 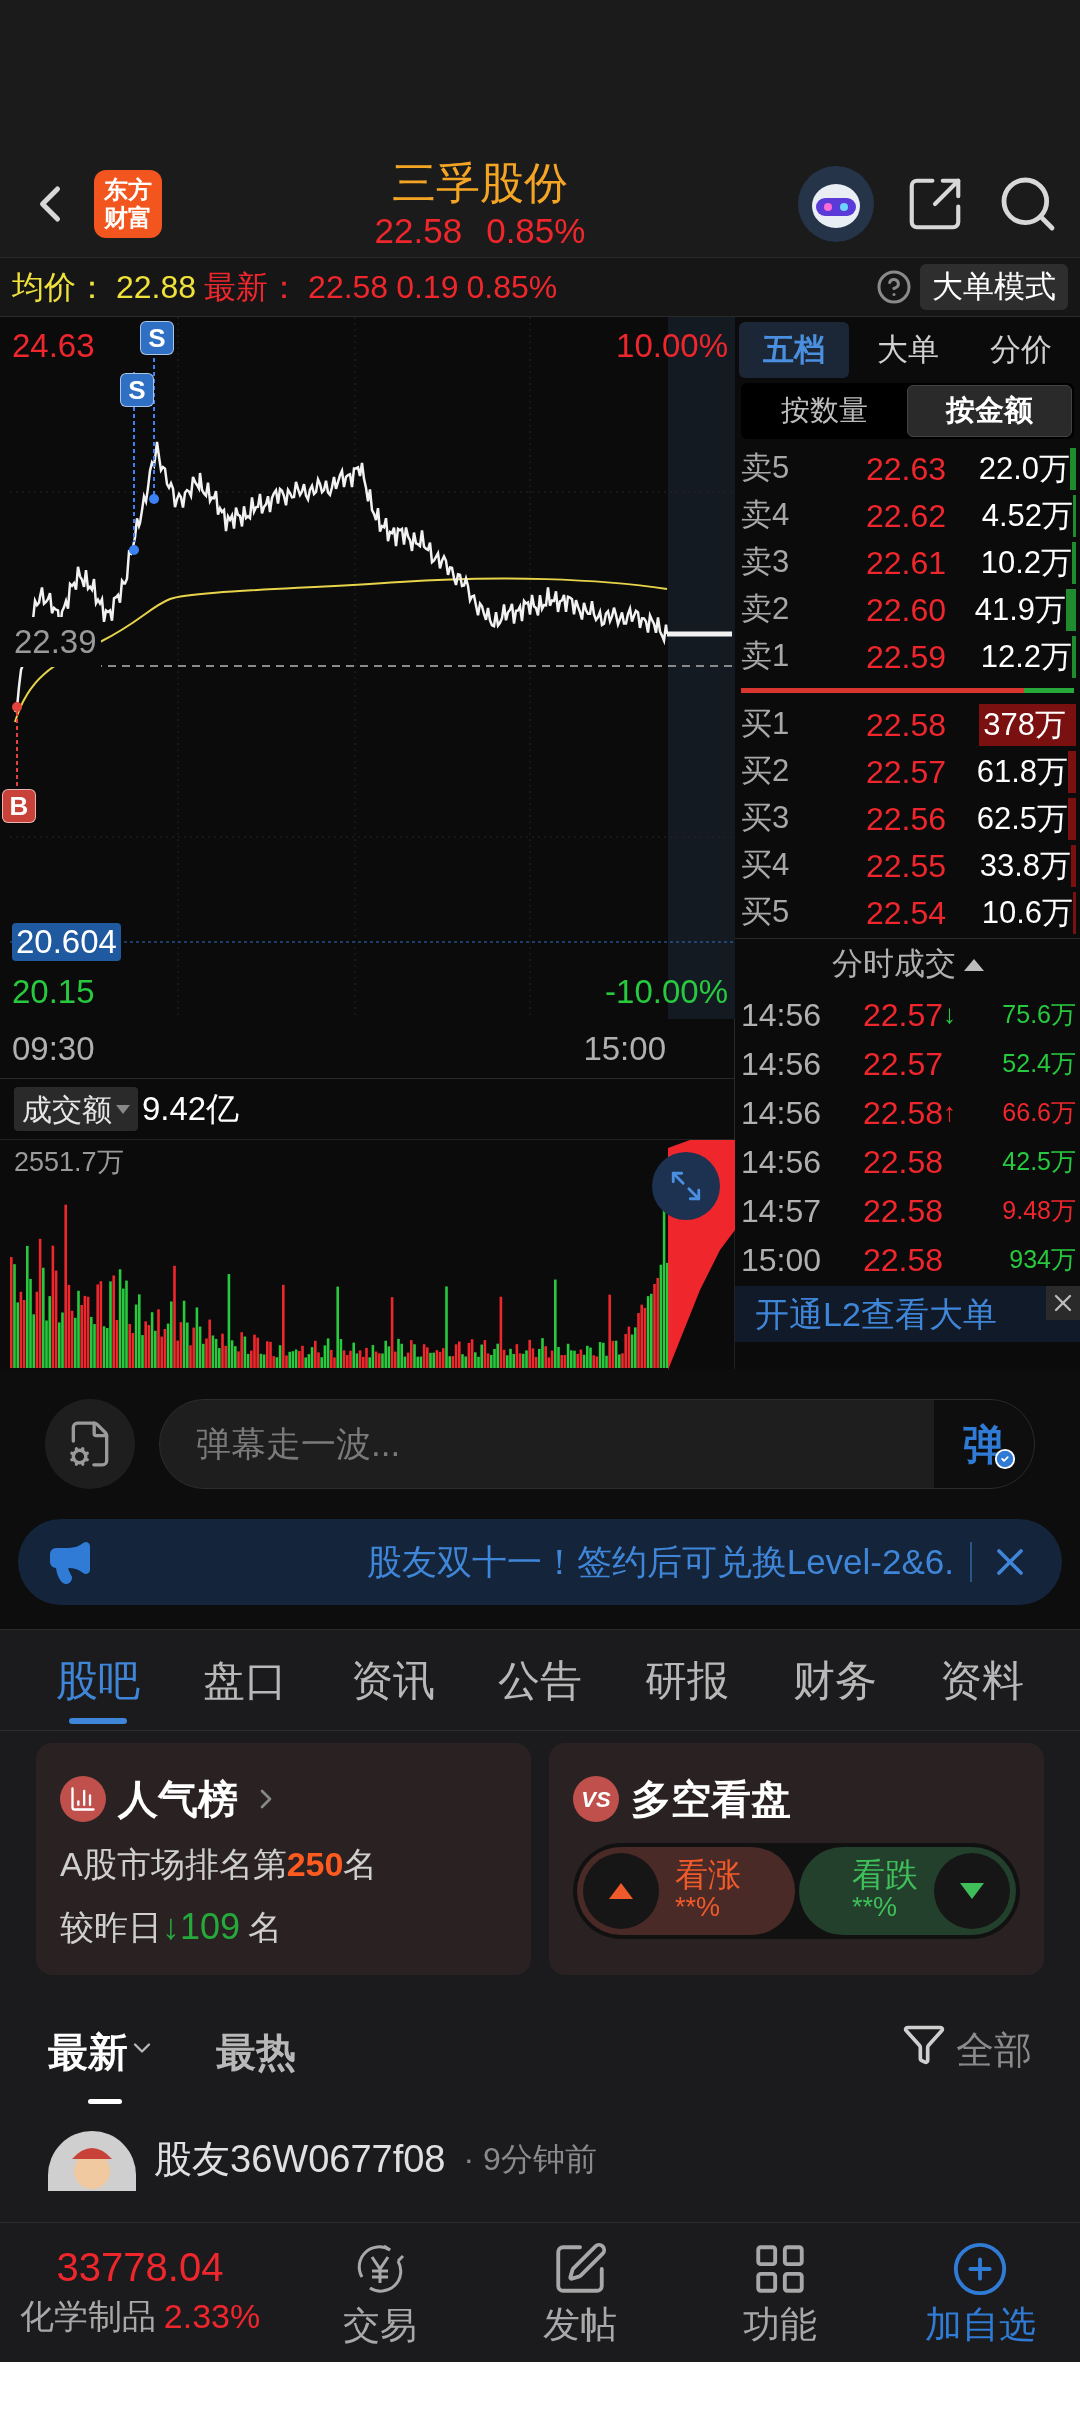 I want to click on sector-name: 化学制品, so click(x=87, y=2316).